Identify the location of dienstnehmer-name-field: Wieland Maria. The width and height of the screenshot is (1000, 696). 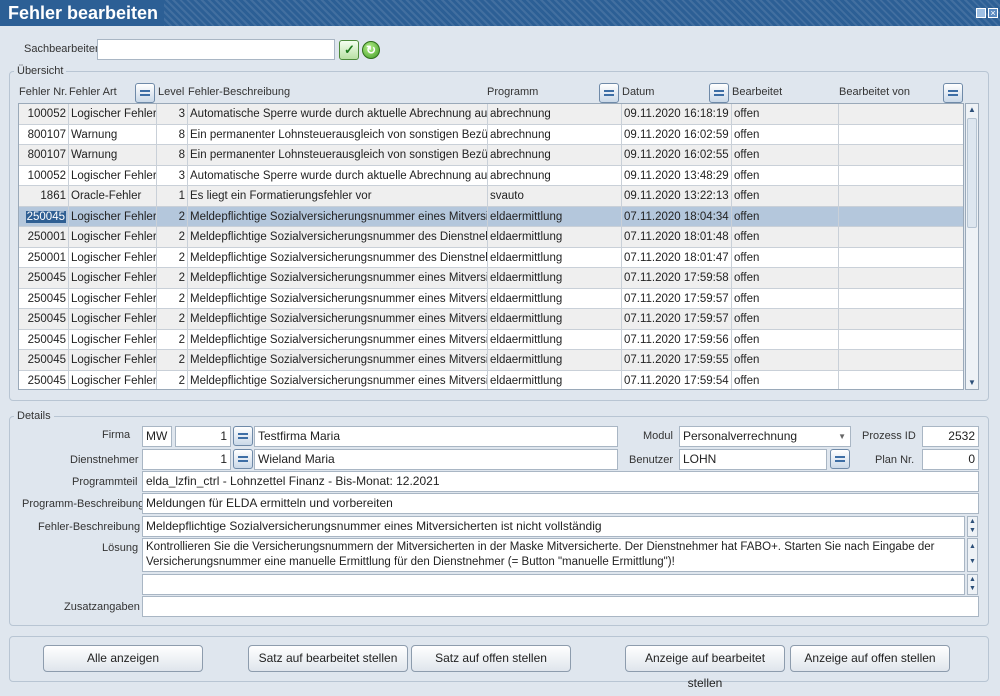
(436, 459).